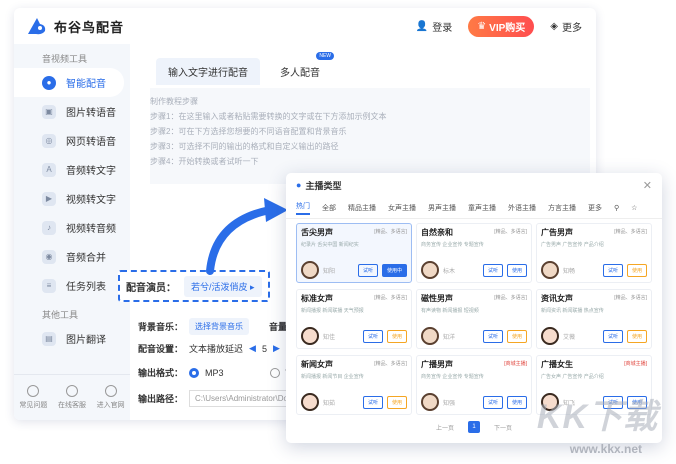 This screenshot has height=464, width=676. I want to click on support-button: 在线客服, so click(72, 397).